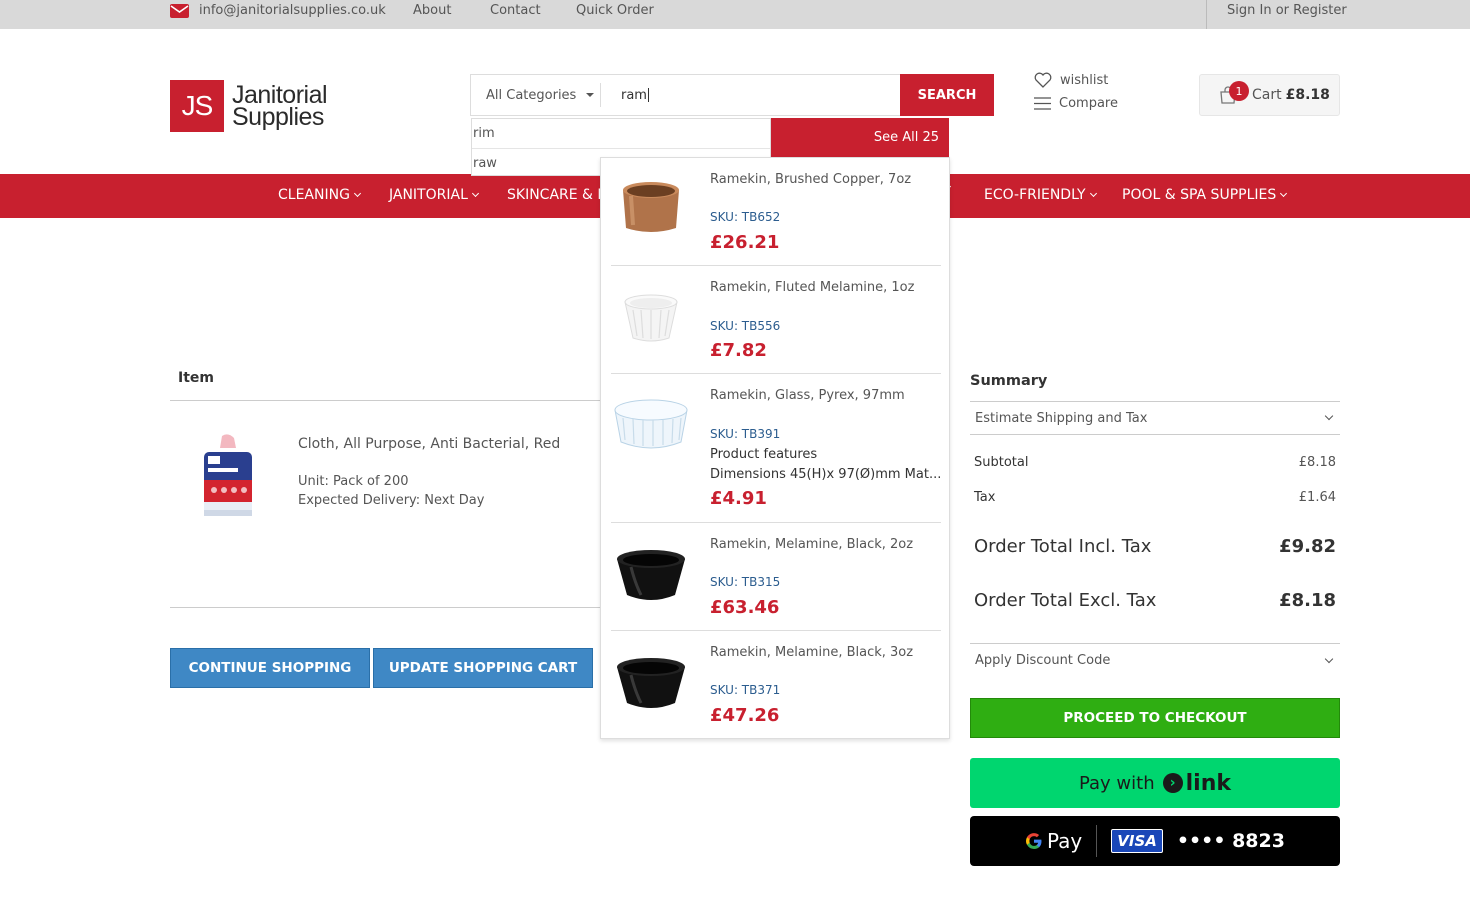 This screenshot has width=1470, height=918. I want to click on gpay-divider, so click(1097, 841).